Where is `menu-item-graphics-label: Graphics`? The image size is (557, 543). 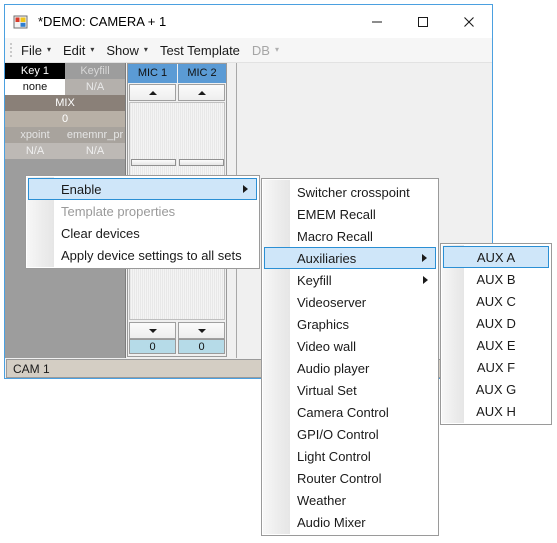 menu-item-graphics-label: Graphics is located at coordinates (323, 324).